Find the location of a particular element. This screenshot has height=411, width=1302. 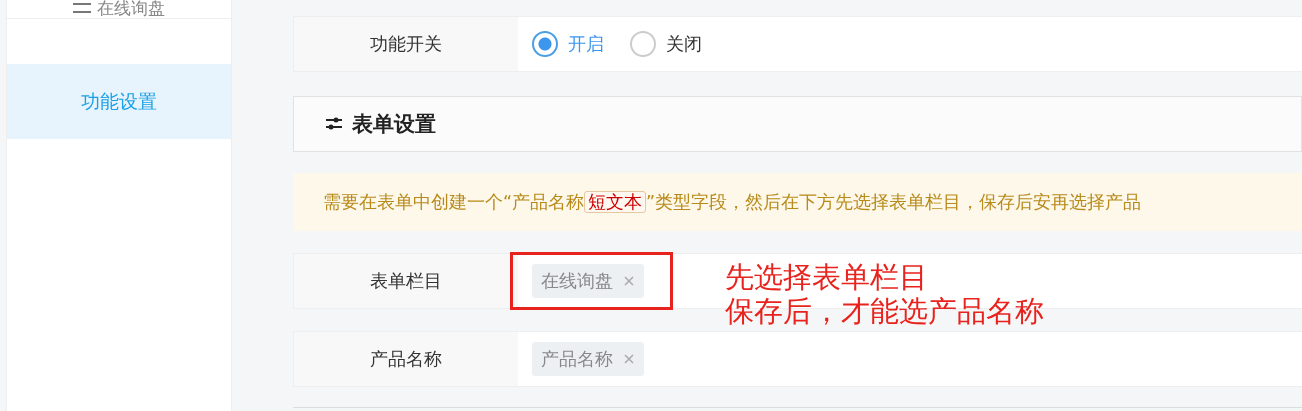

field-label: 产品名称 is located at coordinates (406, 359).